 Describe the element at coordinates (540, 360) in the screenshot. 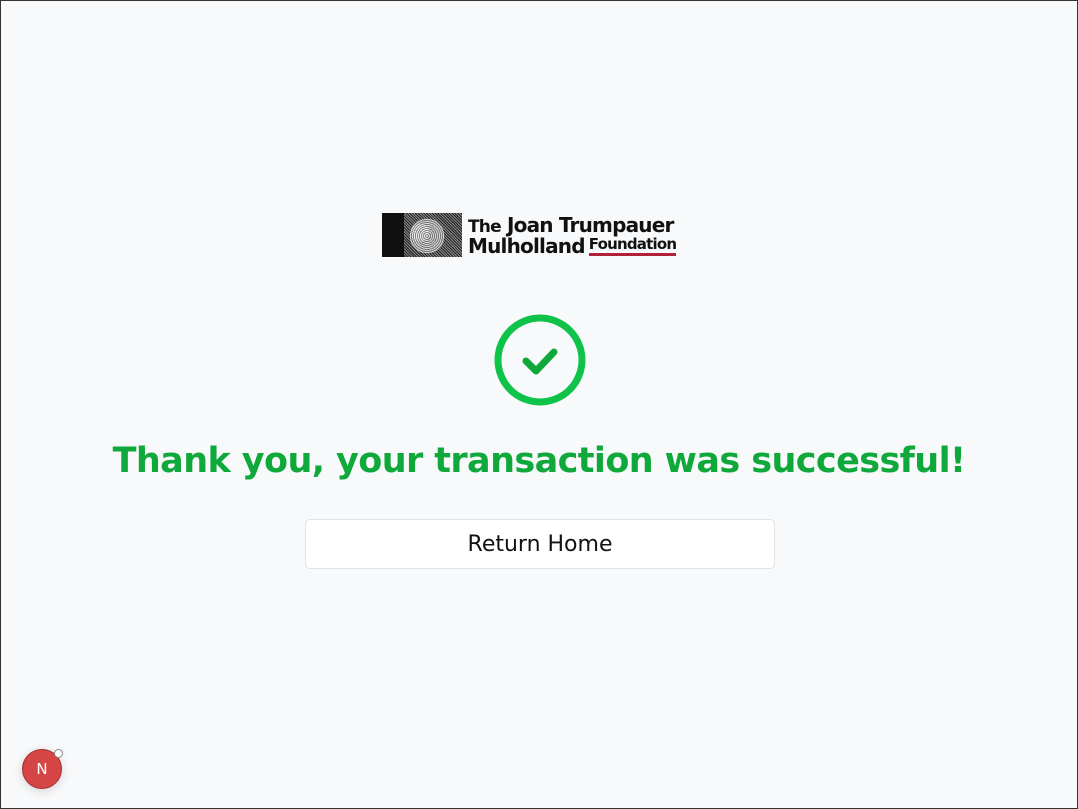

I see `check-circle-icon` at that location.